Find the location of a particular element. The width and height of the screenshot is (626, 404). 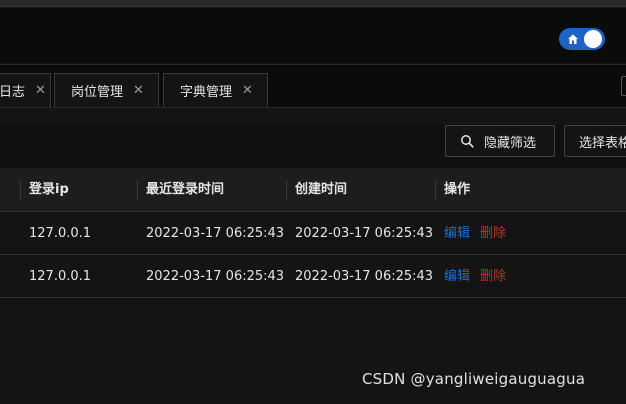

column-header-last-login: 最近登录时间 is located at coordinates (185, 189).